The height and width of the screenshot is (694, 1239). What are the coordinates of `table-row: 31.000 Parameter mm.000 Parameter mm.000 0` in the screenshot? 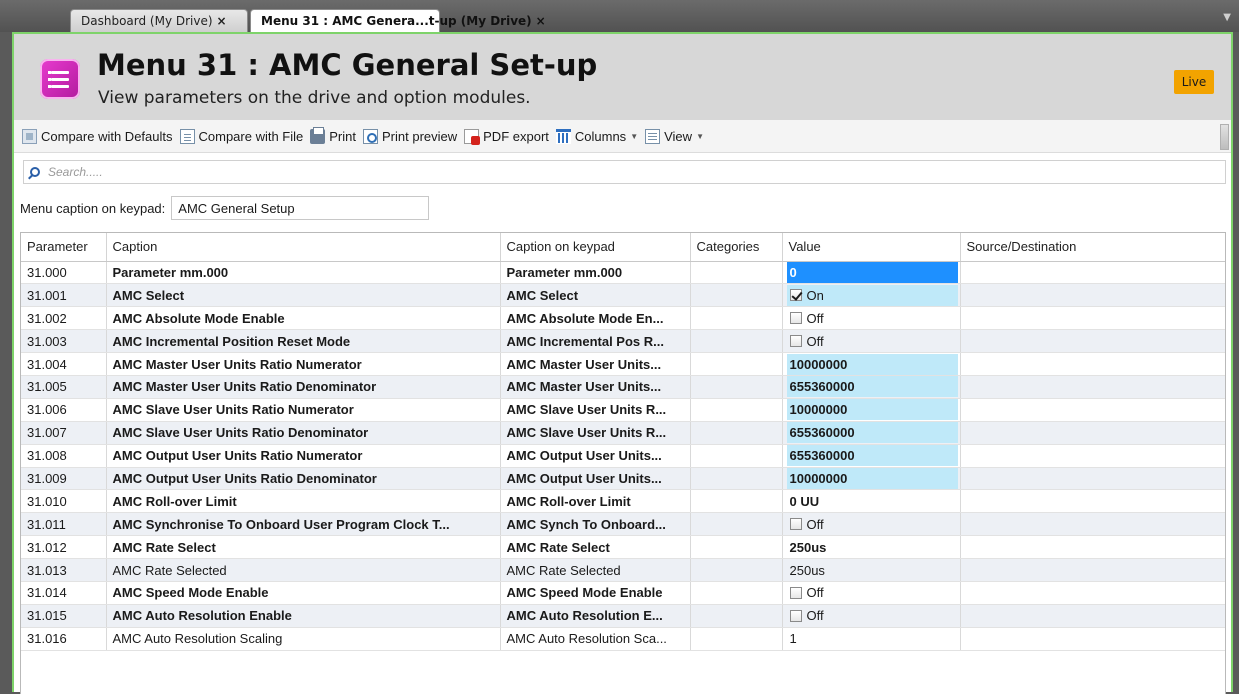 It's located at (623, 273).